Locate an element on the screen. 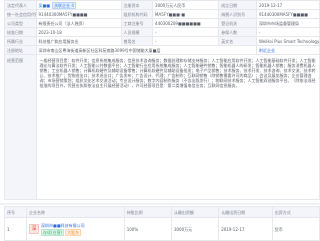 The height and width of the screenshot is (241, 320). address-action-cell: 附近企业 is located at coordinates (287, 50).